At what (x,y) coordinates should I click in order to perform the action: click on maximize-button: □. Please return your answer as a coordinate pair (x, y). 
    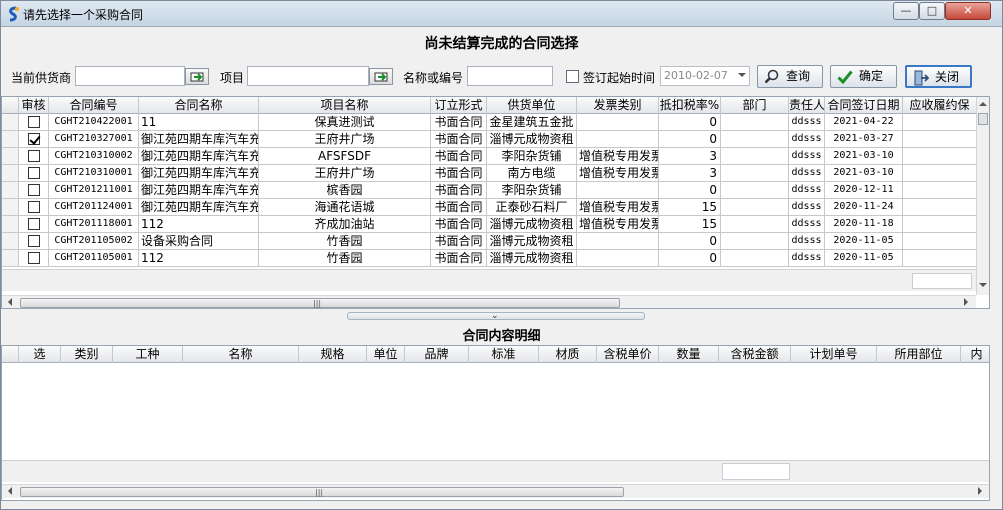
    Looking at the image, I should click on (932, 11).